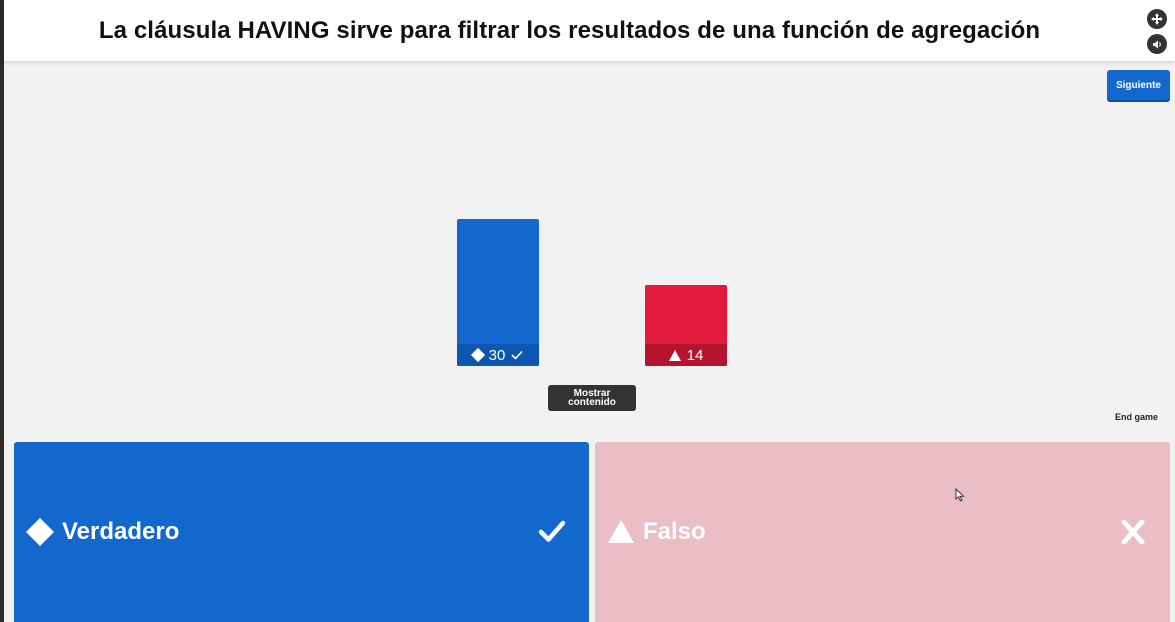 This screenshot has height=622, width=1175. What do you see at coordinates (498, 292) in the screenshot?
I see `result-bar-verdadero: 30` at bounding box center [498, 292].